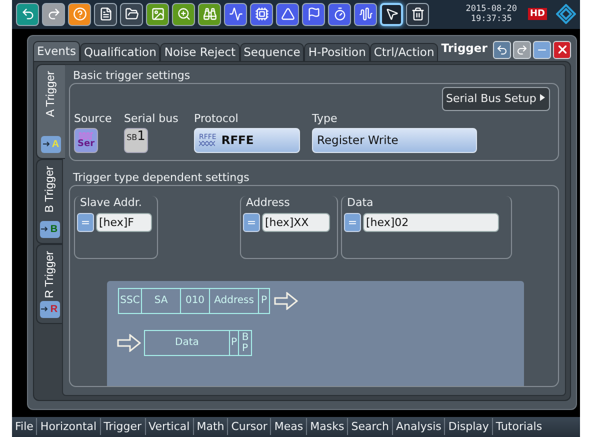 Image resolution: width=592 pixels, height=437 pixels. Describe the element at coordinates (50, 111) in the screenshot. I see `side-tab: A Trigger A` at that location.